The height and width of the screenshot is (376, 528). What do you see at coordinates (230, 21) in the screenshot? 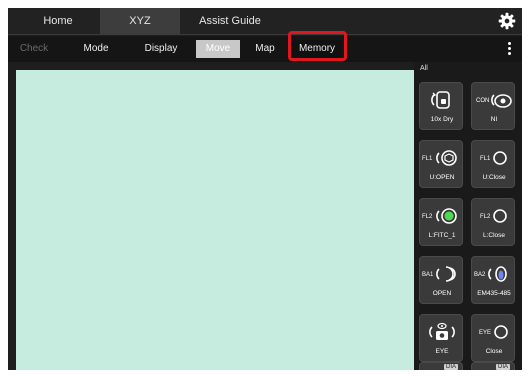
I see `tab-assist-guide: Assist Guide` at bounding box center [230, 21].